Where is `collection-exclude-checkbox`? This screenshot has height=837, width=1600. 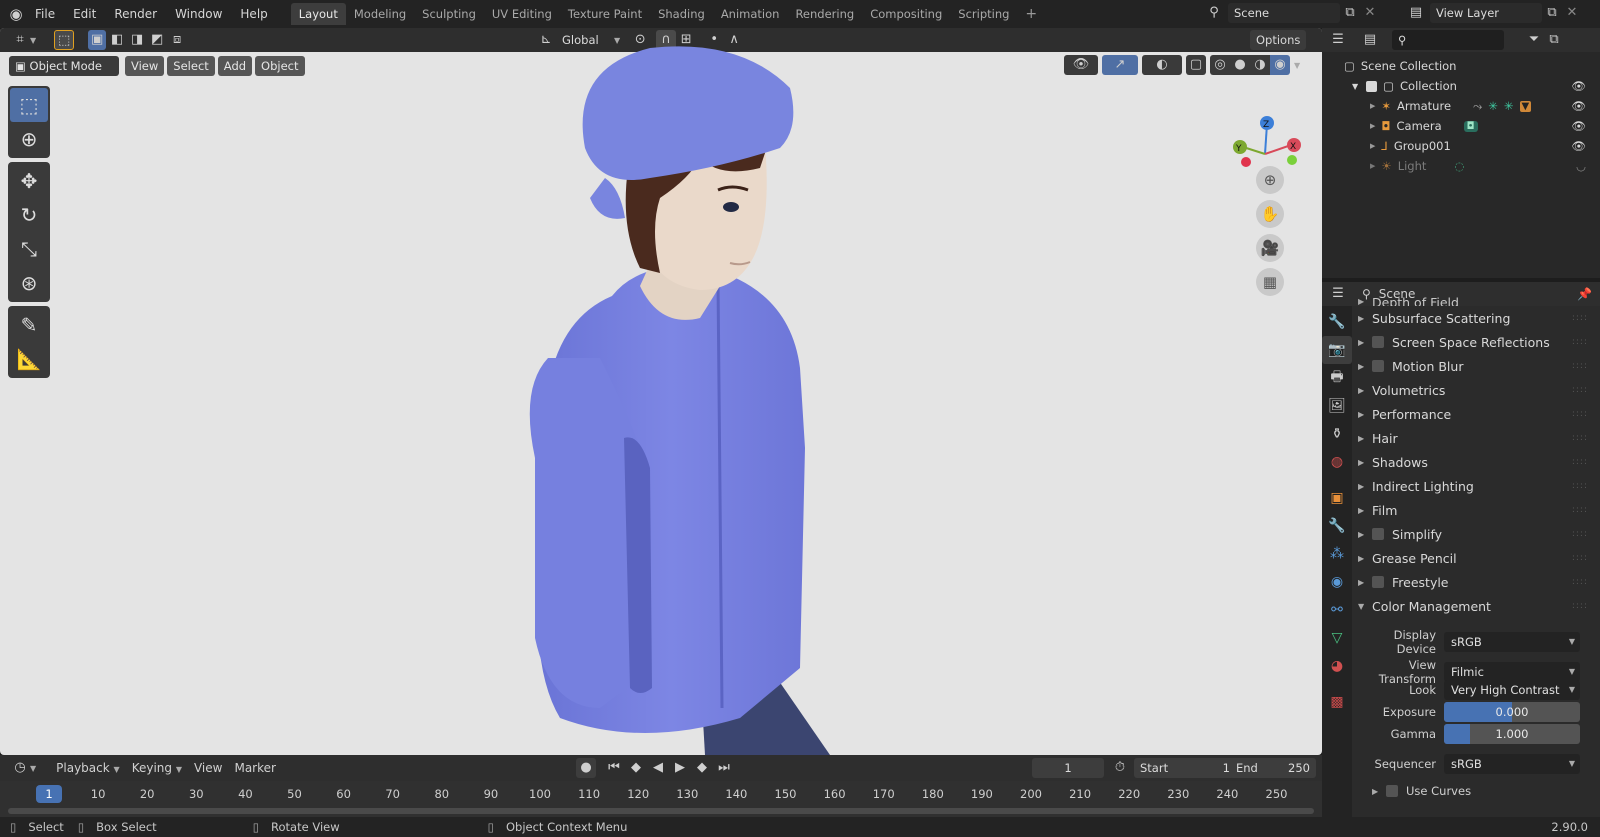 collection-exclude-checkbox is located at coordinates (1372, 86).